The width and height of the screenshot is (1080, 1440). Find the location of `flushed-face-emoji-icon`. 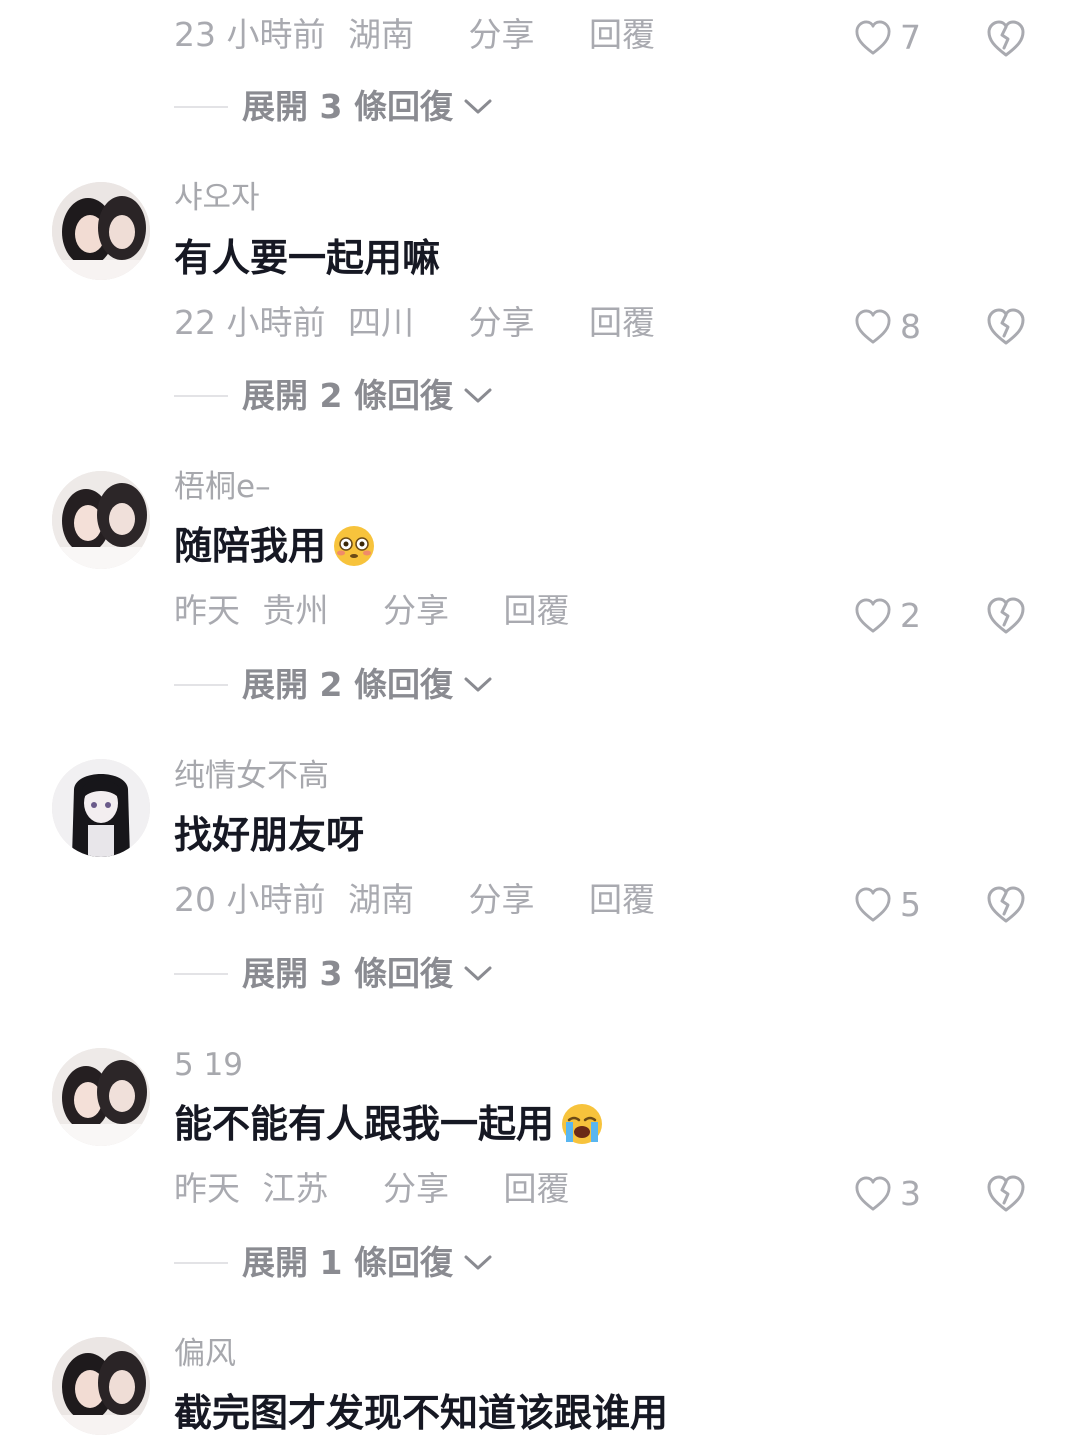

flushed-face-emoji-icon is located at coordinates (354, 546).